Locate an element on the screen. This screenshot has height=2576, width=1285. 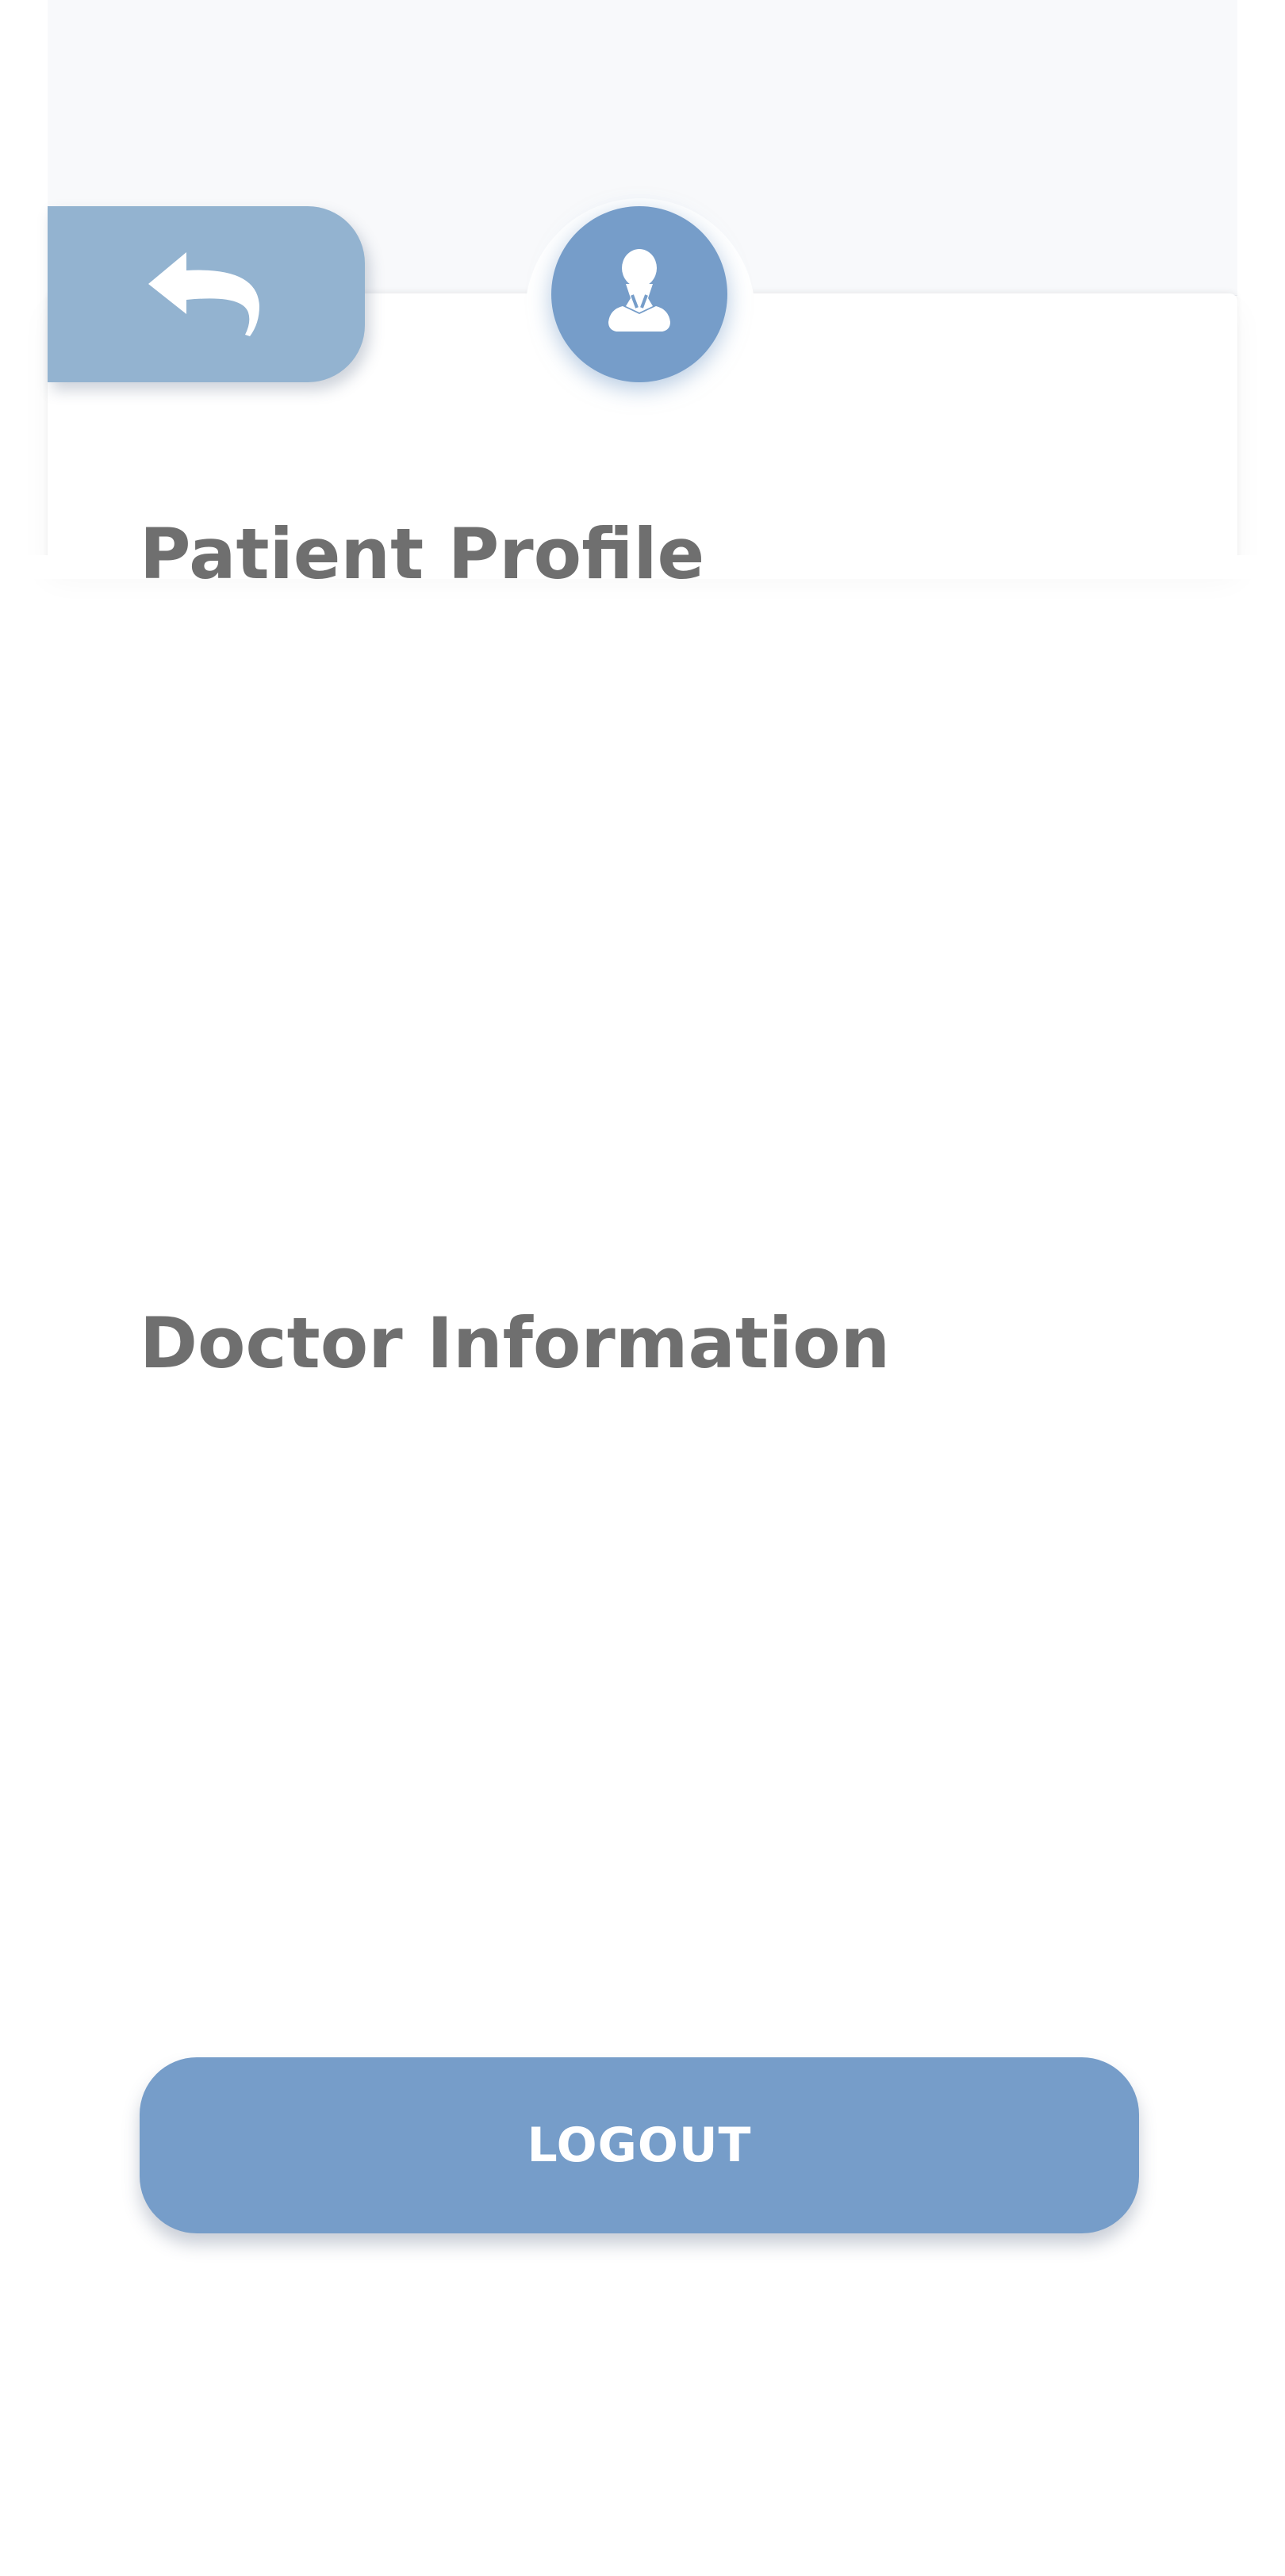
logout-button: LOGOUT is located at coordinates (639, 2145).